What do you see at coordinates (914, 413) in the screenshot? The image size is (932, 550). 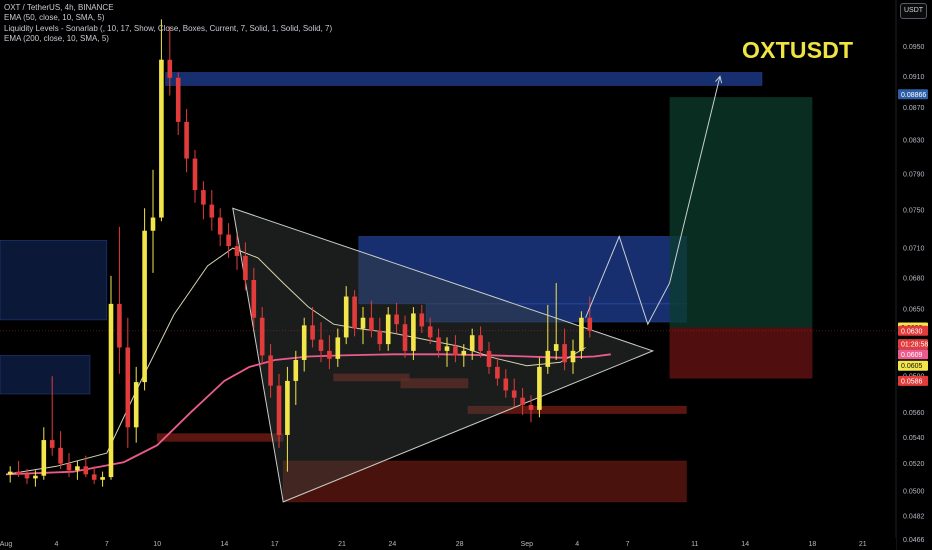 I see `price-tick-label: 0.0560` at bounding box center [914, 413].